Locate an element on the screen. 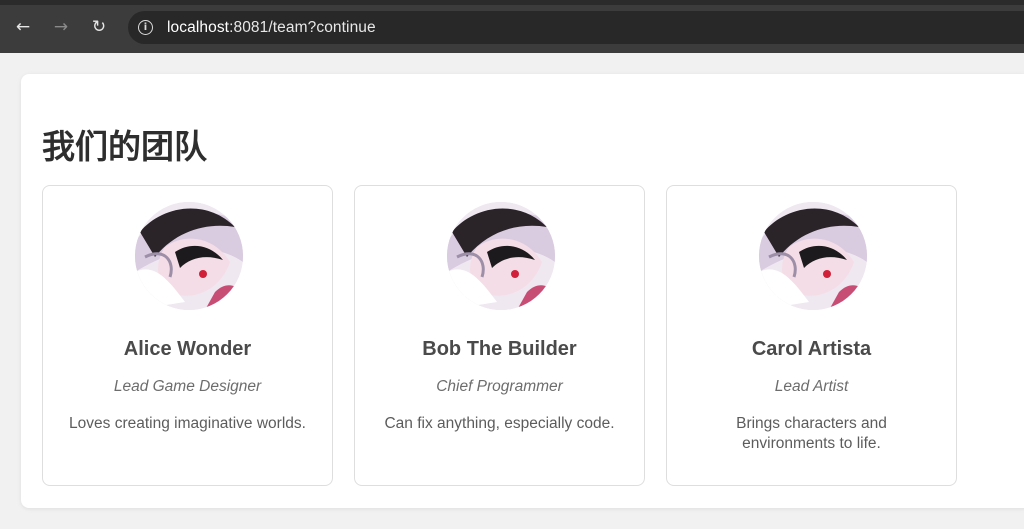 Image resolution: width=1024 pixels, height=529 pixels. member-role: Lead Game Designer is located at coordinates (187, 386).